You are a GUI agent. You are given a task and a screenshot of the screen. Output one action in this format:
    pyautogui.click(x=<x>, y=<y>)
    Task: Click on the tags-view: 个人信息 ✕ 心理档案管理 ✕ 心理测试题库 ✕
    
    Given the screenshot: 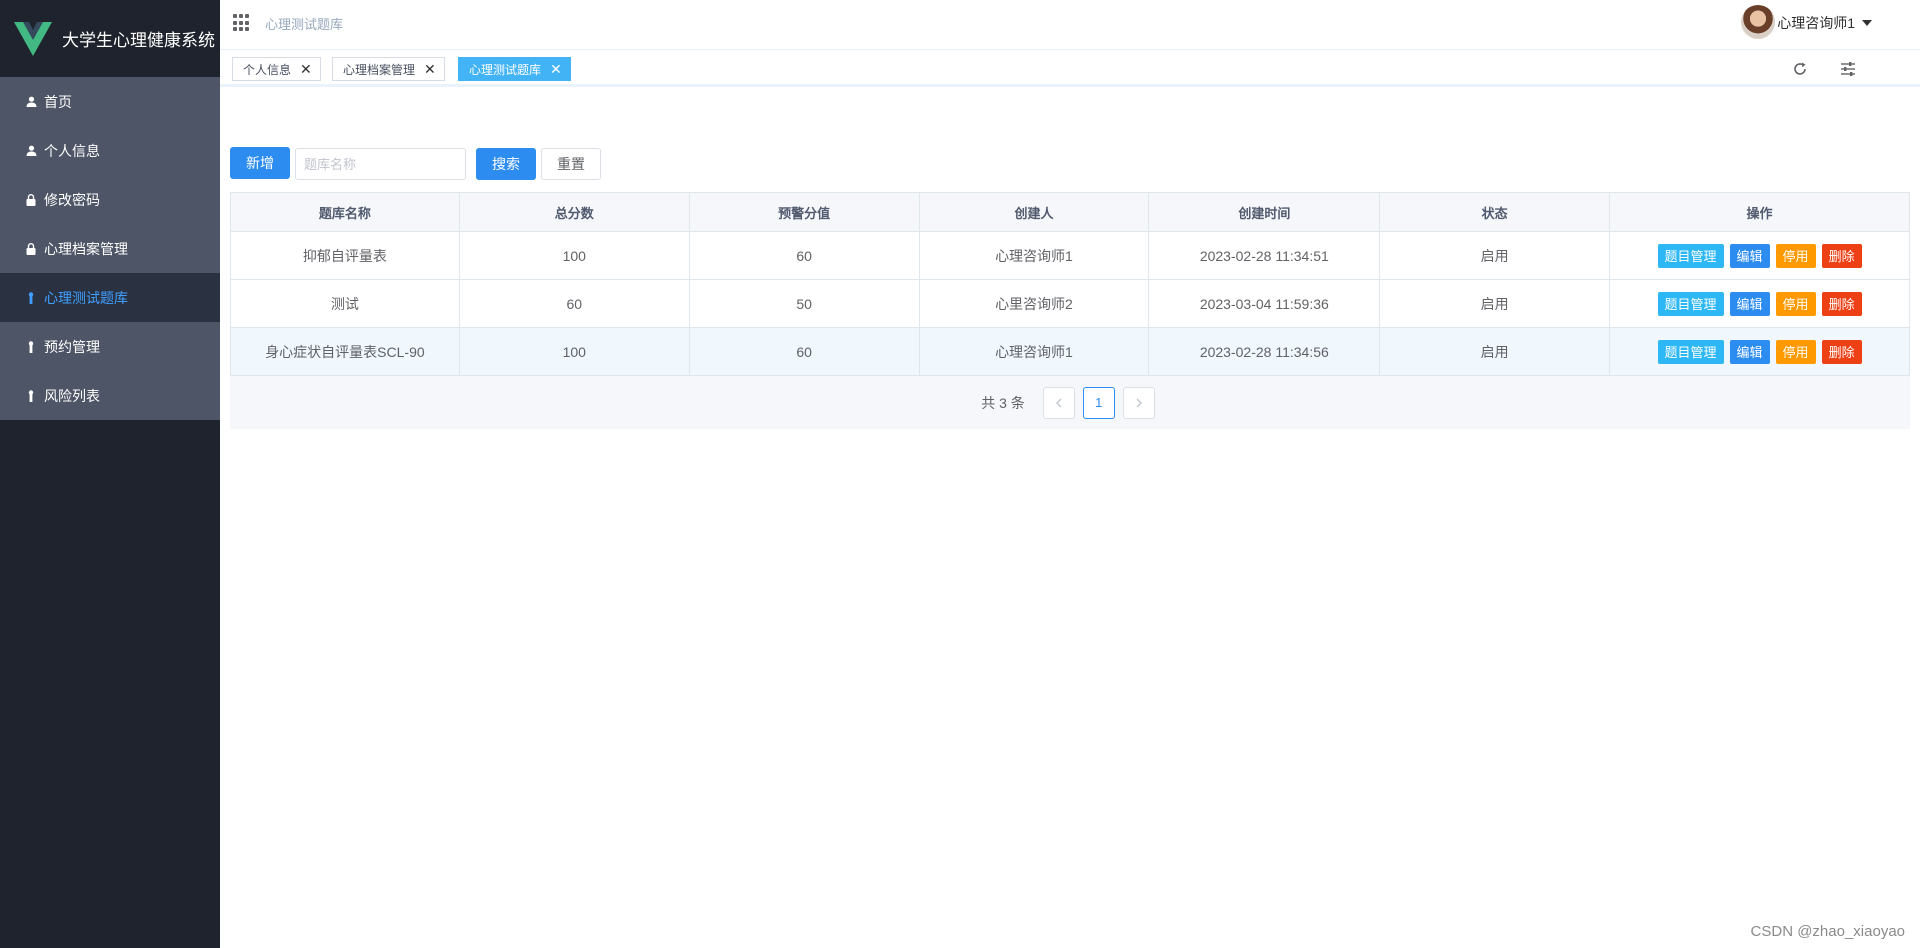 What is the action you would take?
    pyautogui.click(x=1070, y=68)
    